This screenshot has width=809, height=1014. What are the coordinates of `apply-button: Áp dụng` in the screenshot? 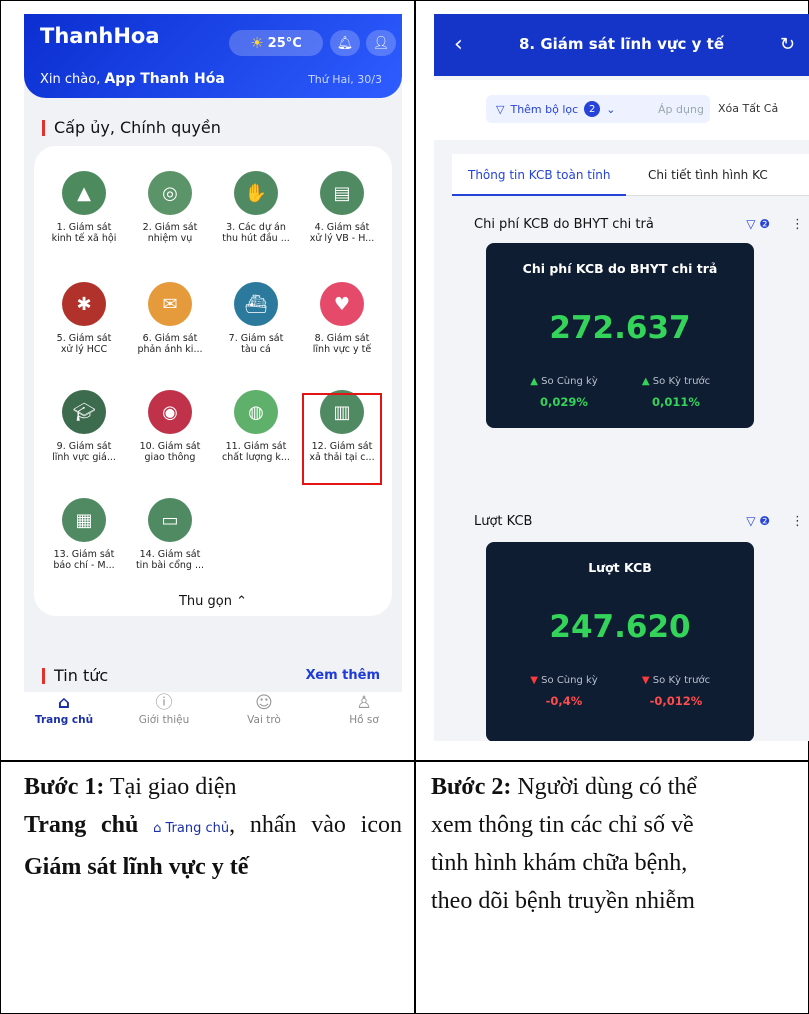 It's located at (681, 109).